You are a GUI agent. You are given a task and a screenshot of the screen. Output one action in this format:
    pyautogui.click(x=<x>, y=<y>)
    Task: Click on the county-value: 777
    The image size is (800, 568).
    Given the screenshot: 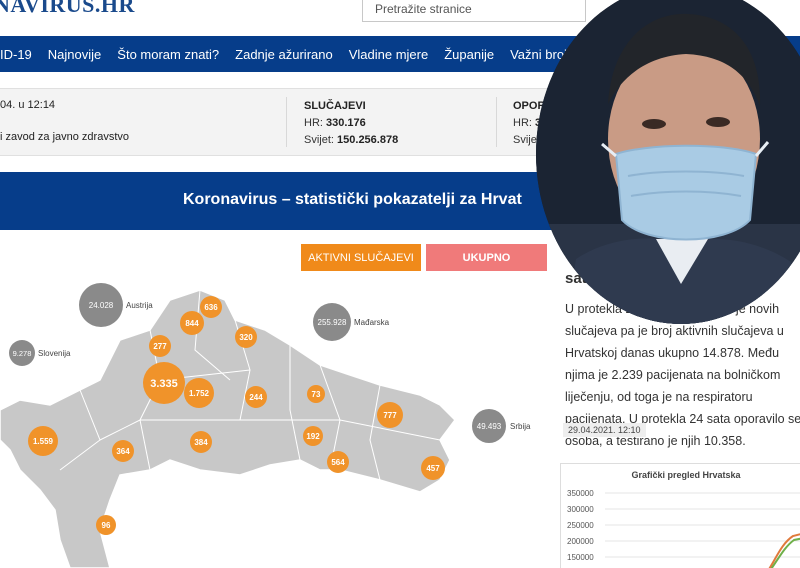 What is the action you would take?
    pyautogui.click(x=390, y=415)
    